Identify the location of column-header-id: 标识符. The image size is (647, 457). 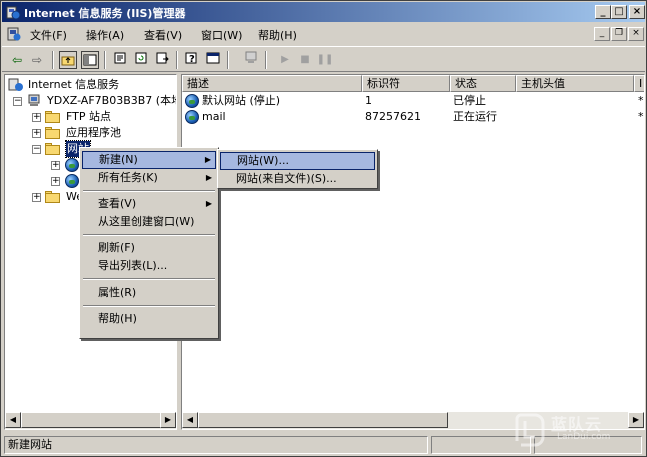
(406, 83).